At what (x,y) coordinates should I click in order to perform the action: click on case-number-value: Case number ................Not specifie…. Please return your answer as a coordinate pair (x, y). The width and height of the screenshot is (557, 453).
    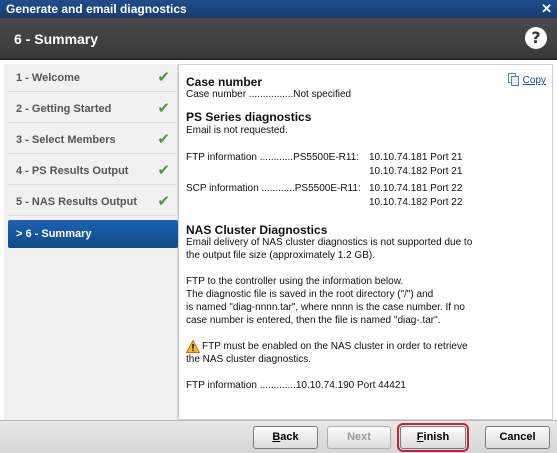
    Looking at the image, I should click on (269, 94).